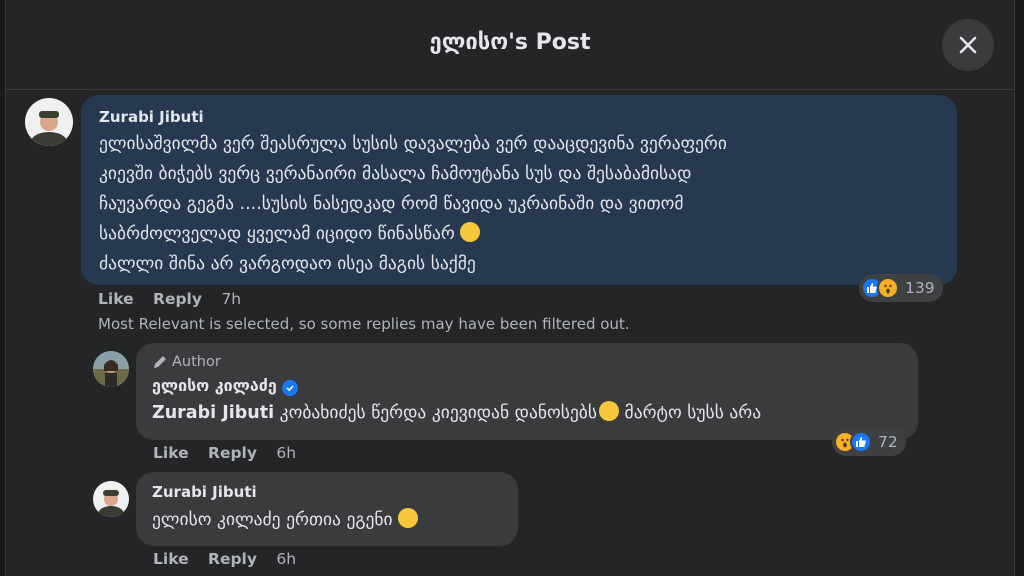 This screenshot has height=576, width=1024. What do you see at coordinates (289, 388) in the screenshot?
I see `verified-badge-icon` at bounding box center [289, 388].